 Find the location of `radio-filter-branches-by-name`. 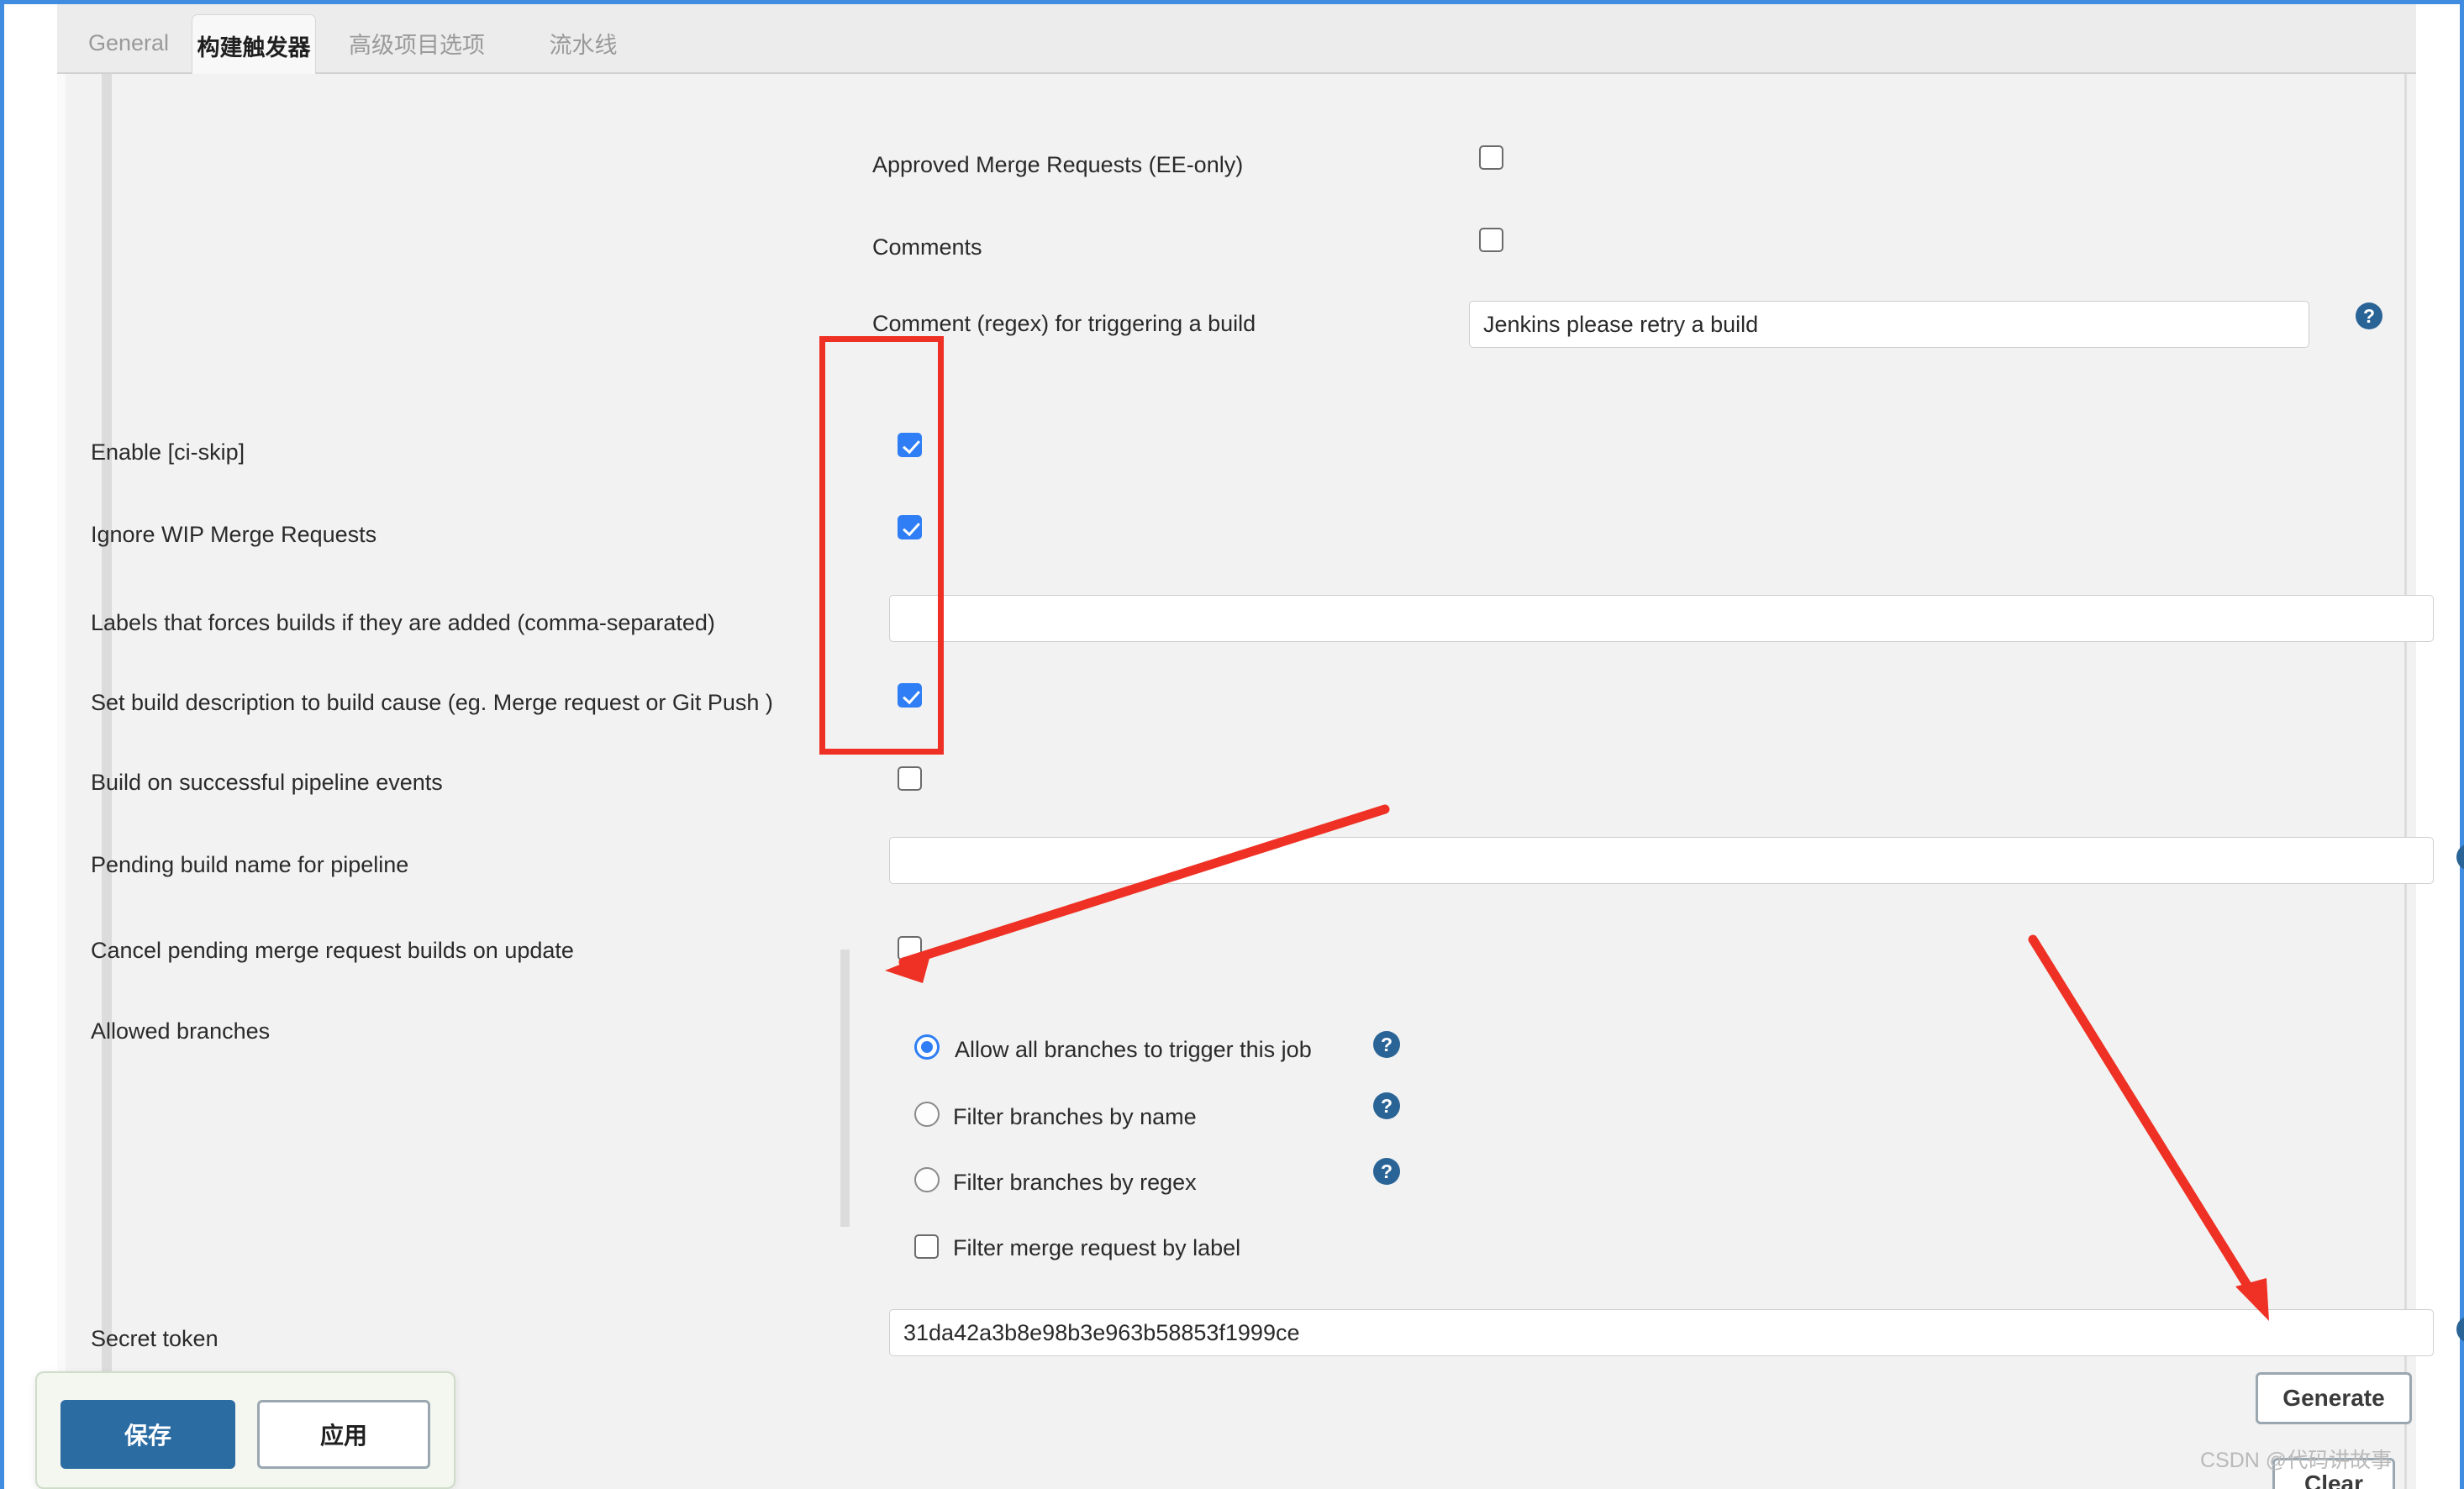

radio-filter-branches-by-name is located at coordinates (927, 1115).